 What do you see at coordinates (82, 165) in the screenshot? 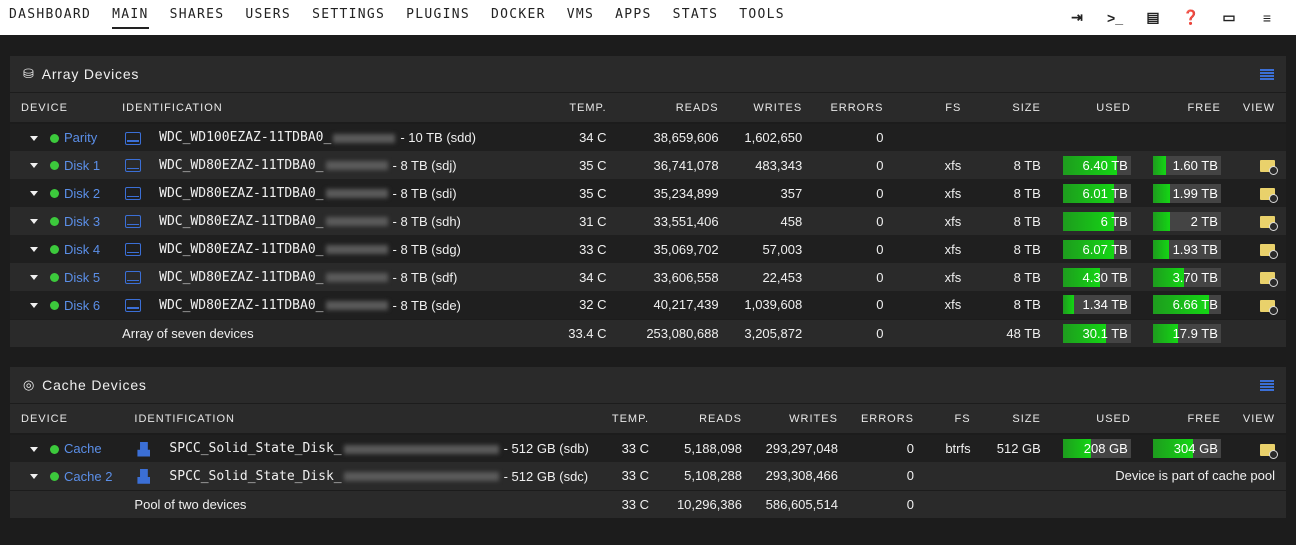
I see `device-link: Disk 1` at bounding box center [82, 165].